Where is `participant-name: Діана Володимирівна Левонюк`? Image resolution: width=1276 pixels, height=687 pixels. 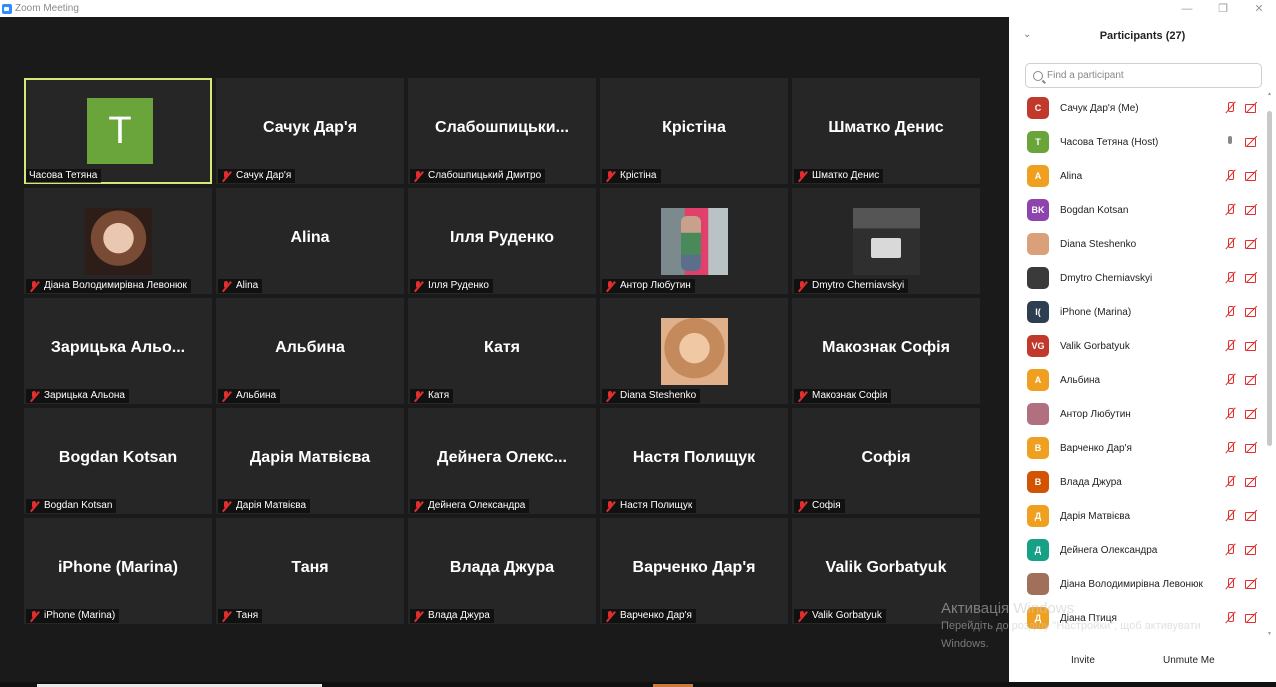 participant-name: Діана Володимирівна Левонюк is located at coordinates (1131, 584).